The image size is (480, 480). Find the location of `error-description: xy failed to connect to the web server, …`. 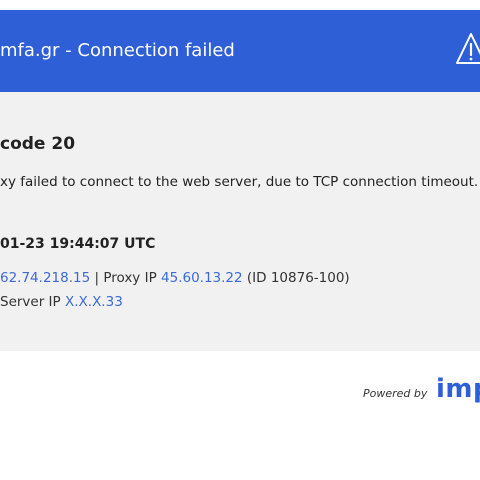

error-description: xy failed to connect to the web server, … is located at coordinates (239, 182).